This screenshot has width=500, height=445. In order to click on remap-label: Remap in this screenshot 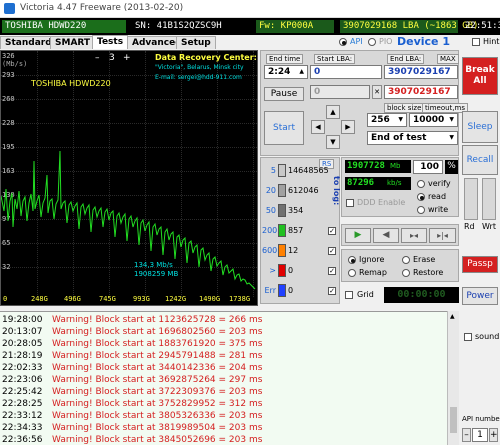, I will do `click(373, 272)`.